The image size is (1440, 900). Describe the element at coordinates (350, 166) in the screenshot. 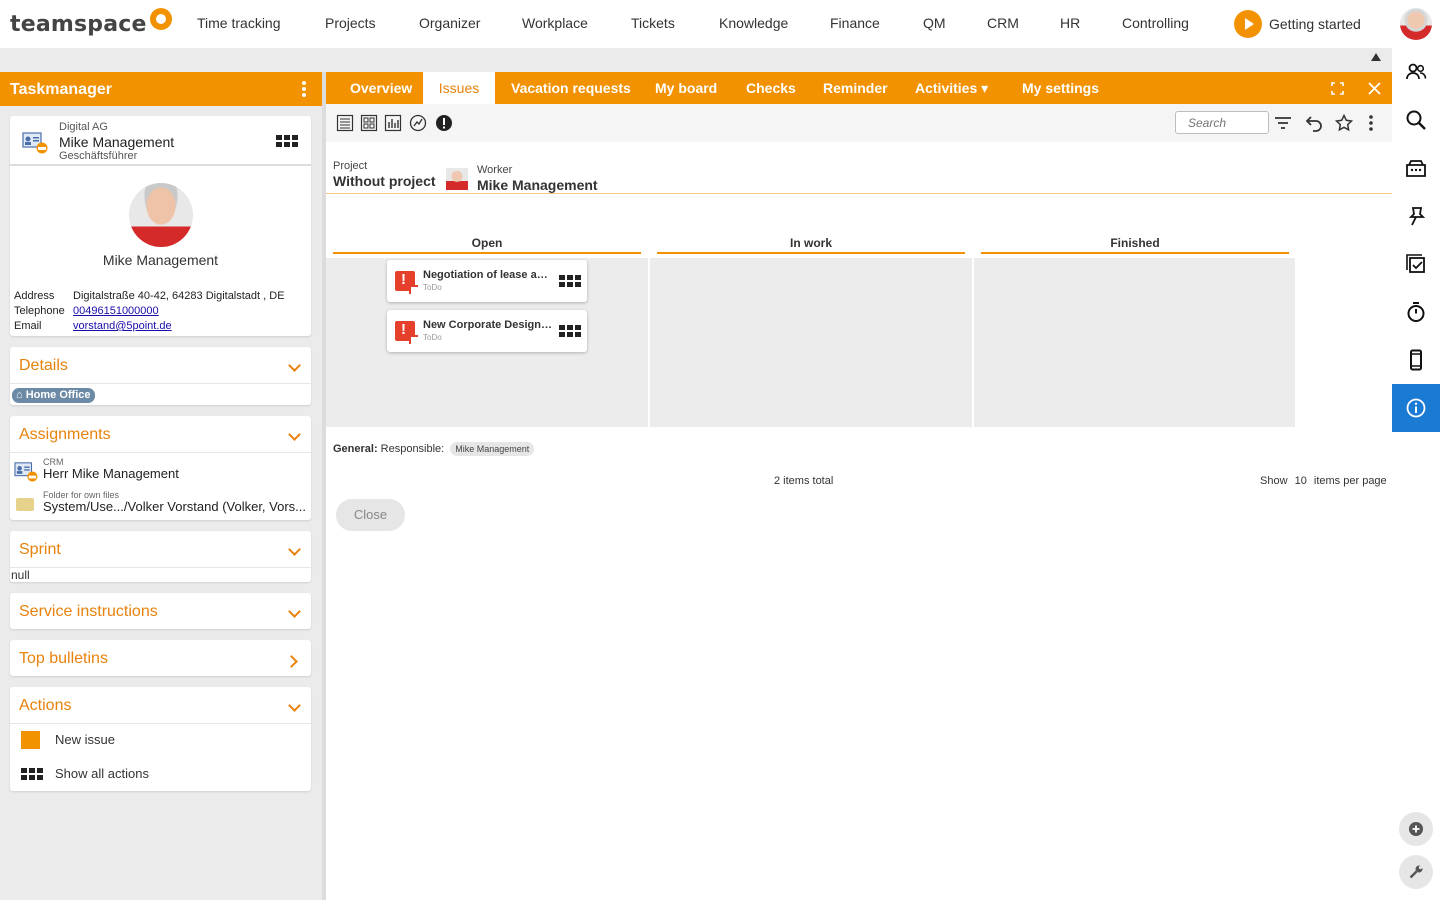

I see `project-label: Project` at that location.